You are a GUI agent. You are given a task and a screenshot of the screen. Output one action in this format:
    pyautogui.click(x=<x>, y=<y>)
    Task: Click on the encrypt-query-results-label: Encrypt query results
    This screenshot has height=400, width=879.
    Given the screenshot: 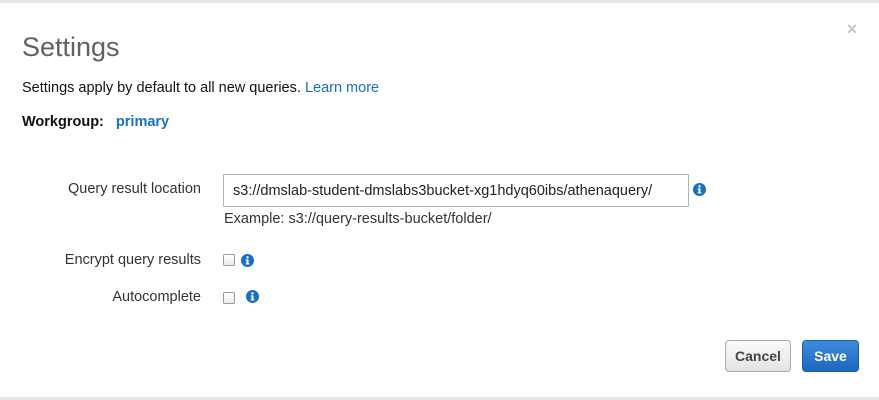 What is the action you would take?
    pyautogui.click(x=132, y=260)
    